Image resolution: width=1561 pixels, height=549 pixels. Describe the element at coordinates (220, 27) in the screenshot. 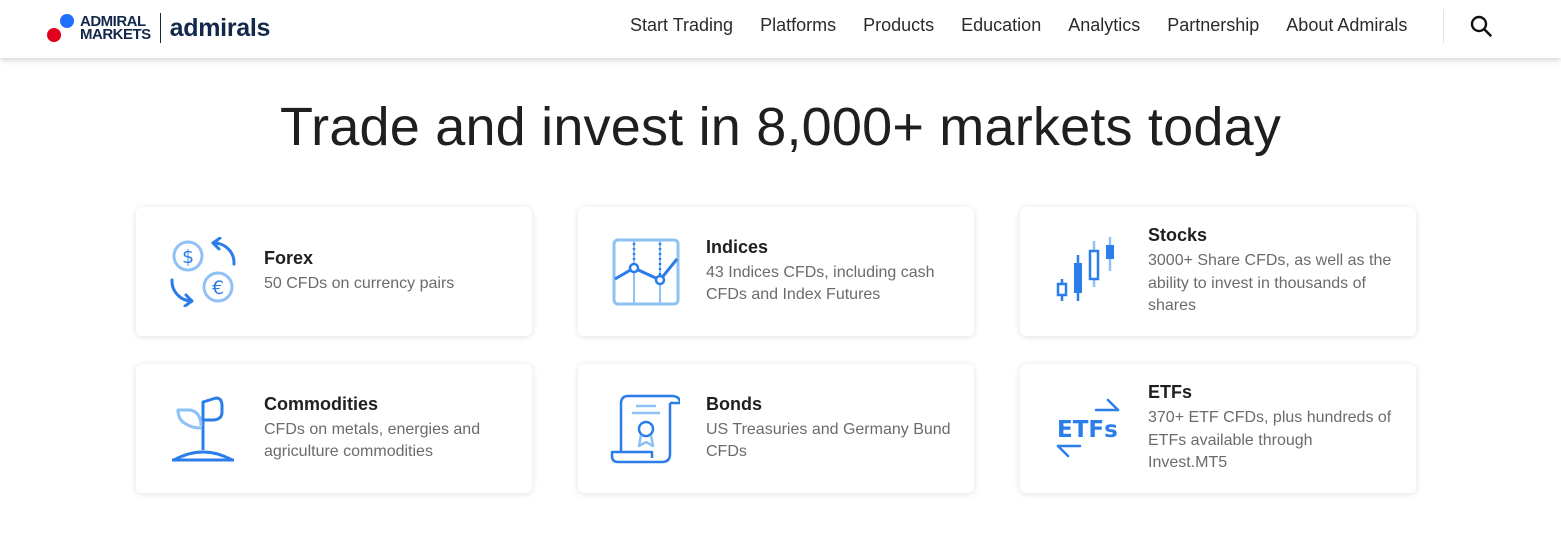

I see `logo-brand-text: admirals` at that location.